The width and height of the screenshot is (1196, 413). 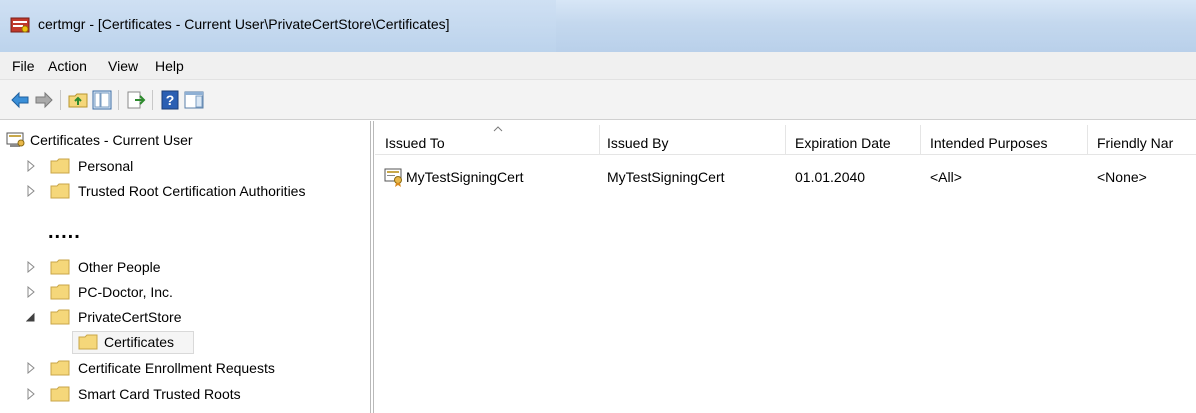 What do you see at coordinates (15, 139) in the screenshot?
I see `certificate-store-icon` at bounding box center [15, 139].